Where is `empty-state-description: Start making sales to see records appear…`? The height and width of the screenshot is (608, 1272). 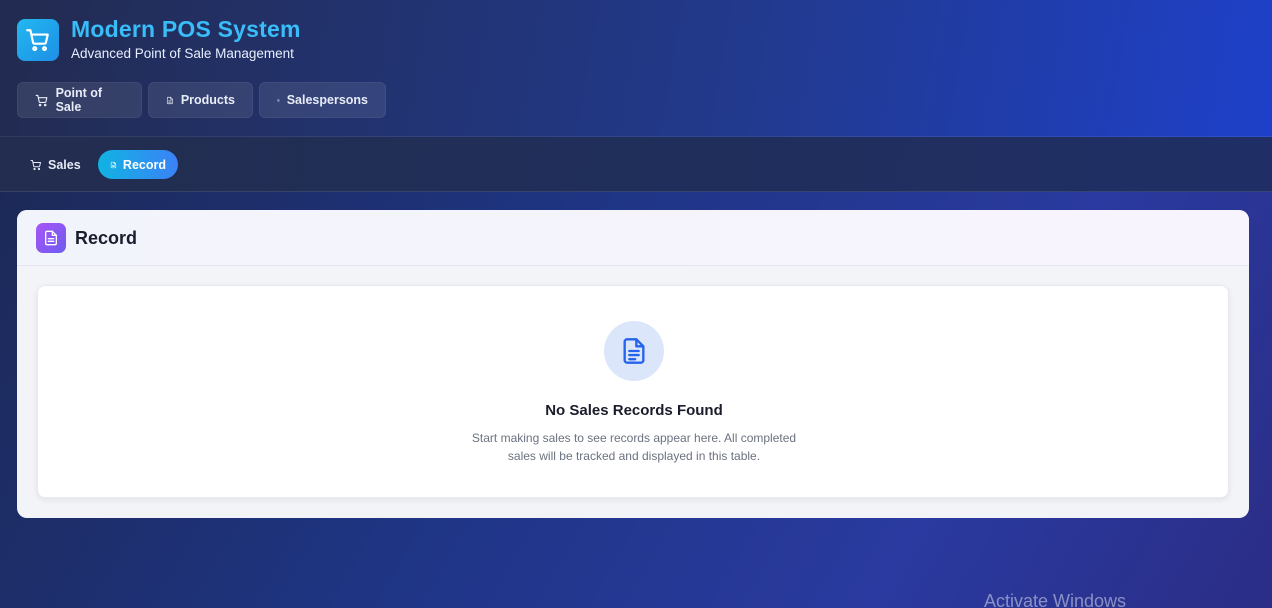 empty-state-description: Start making sales to see records appear… is located at coordinates (634, 447).